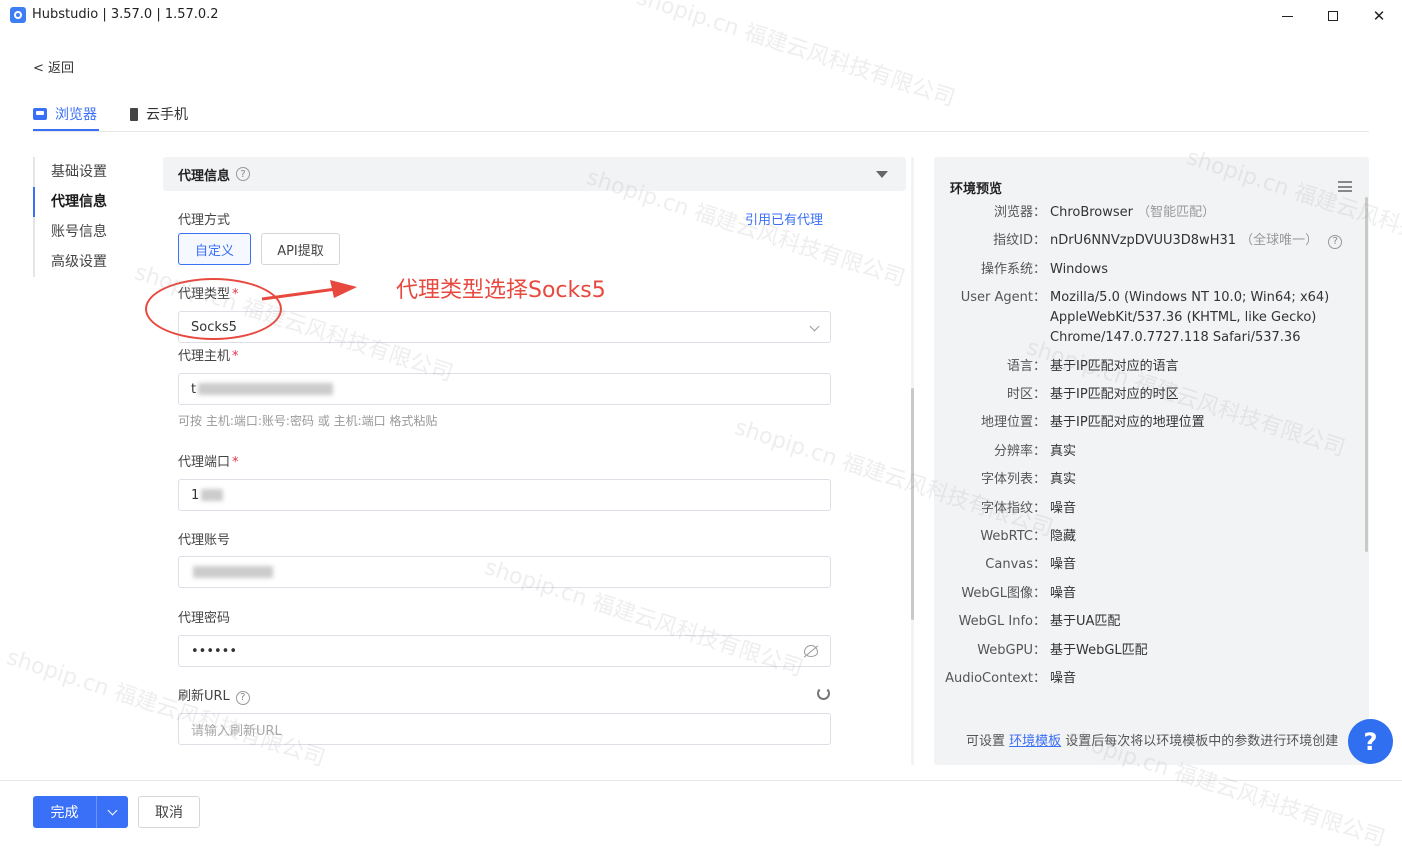 This screenshot has width=1402, height=852. Describe the element at coordinates (501, 290) in the screenshot. I see `annotation-text: 代理类型选择Socks5` at that location.